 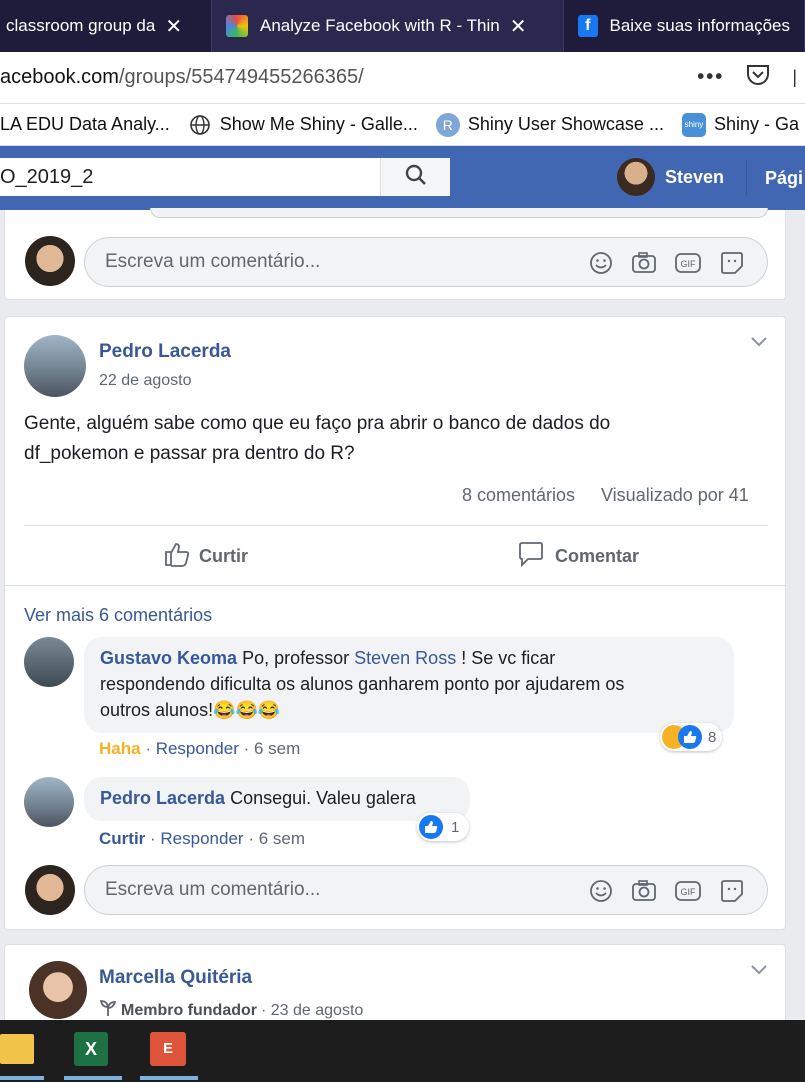 I want to click on r-logo-icon: R, so click(x=447, y=124).